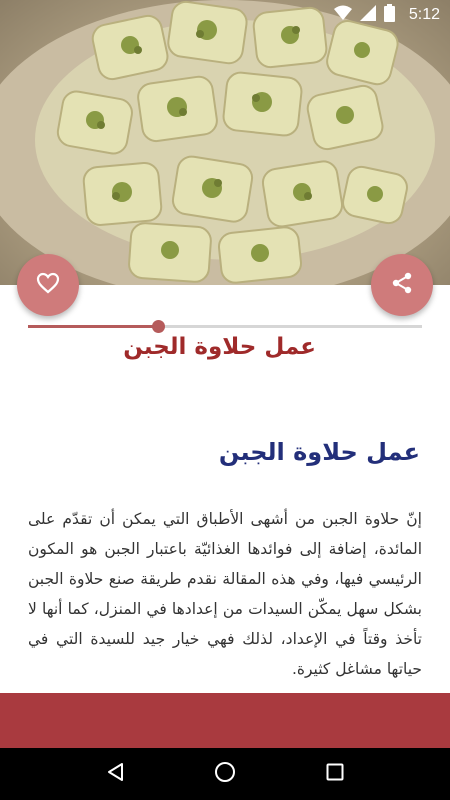 The width and height of the screenshot is (450, 800). Describe the element at coordinates (159, 326) in the screenshot. I see `progress-thumb` at that location.